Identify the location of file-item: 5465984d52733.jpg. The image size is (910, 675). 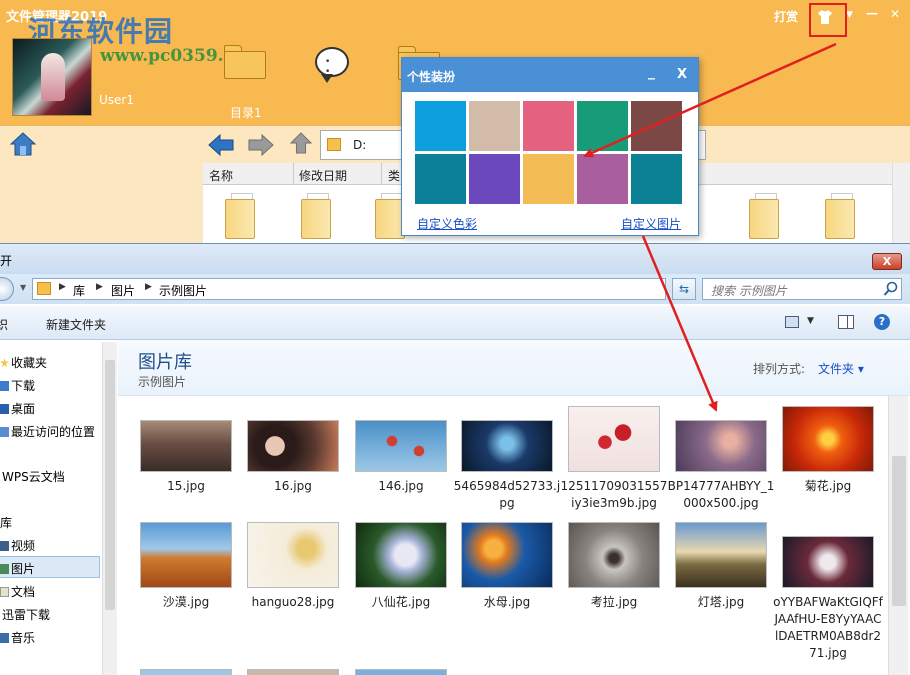
(507, 466).